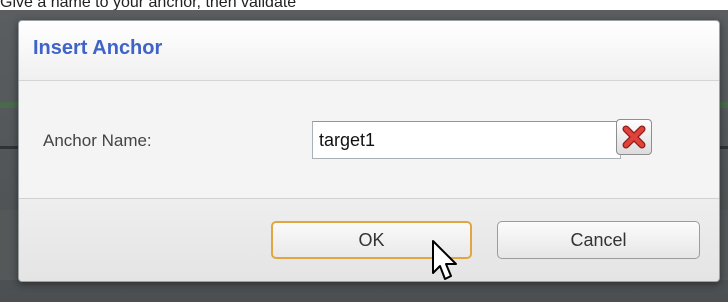 Image resolution: width=728 pixels, height=302 pixels. I want to click on cancel-button: Cancel, so click(598, 240).